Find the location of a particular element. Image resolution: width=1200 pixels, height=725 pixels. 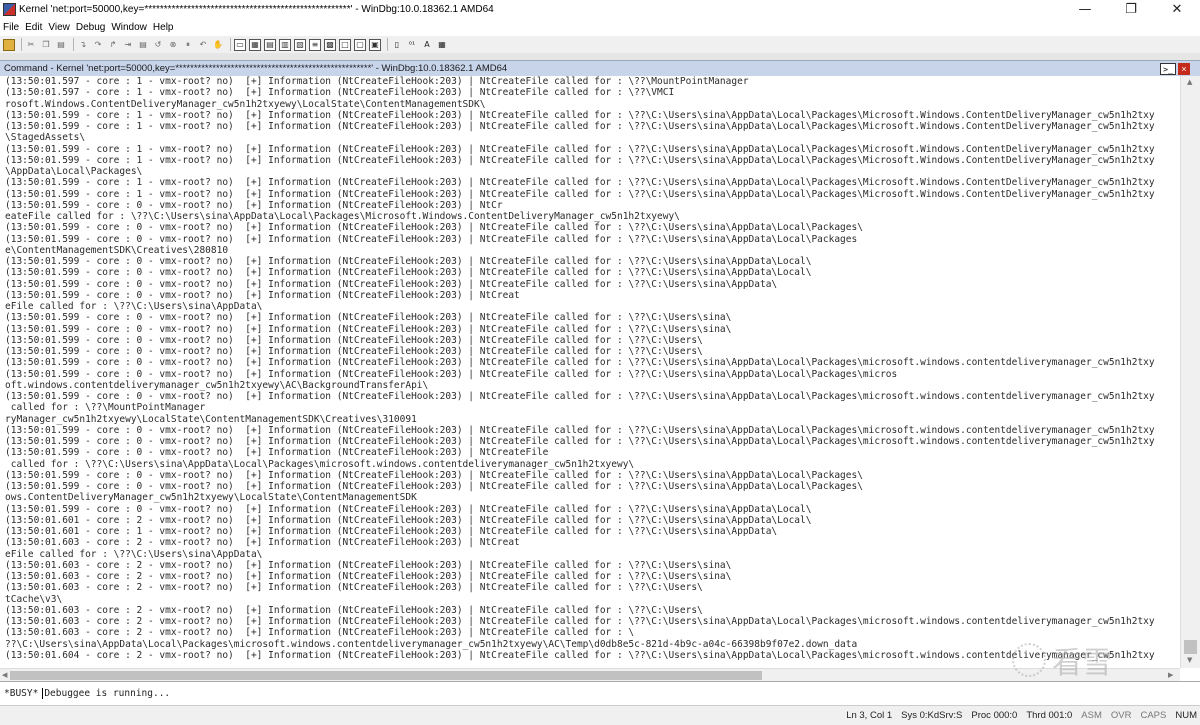

step-into-icon: ↴ is located at coordinates (83, 45).